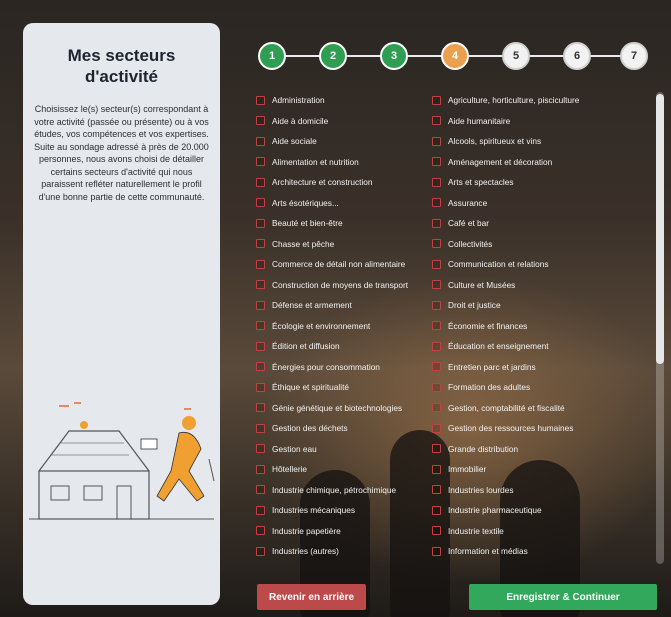  Describe the element at coordinates (521, 551) in the screenshot. I see `sector-option: Information et médias` at that location.